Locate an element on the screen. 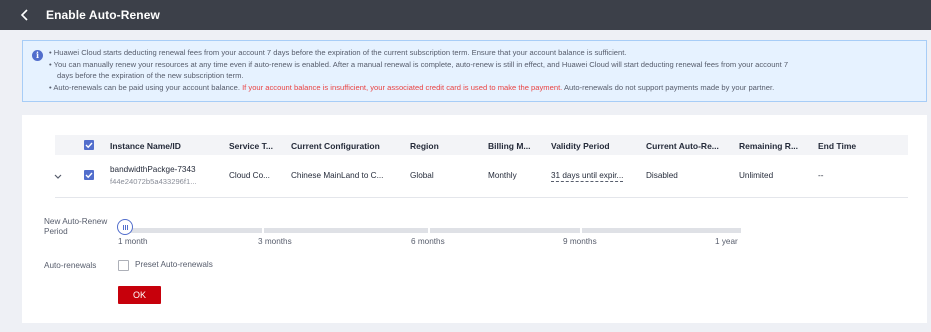 Image resolution: width=931 pixels, height=332 pixels. period-tick-3-months: 3 months is located at coordinates (275, 241).